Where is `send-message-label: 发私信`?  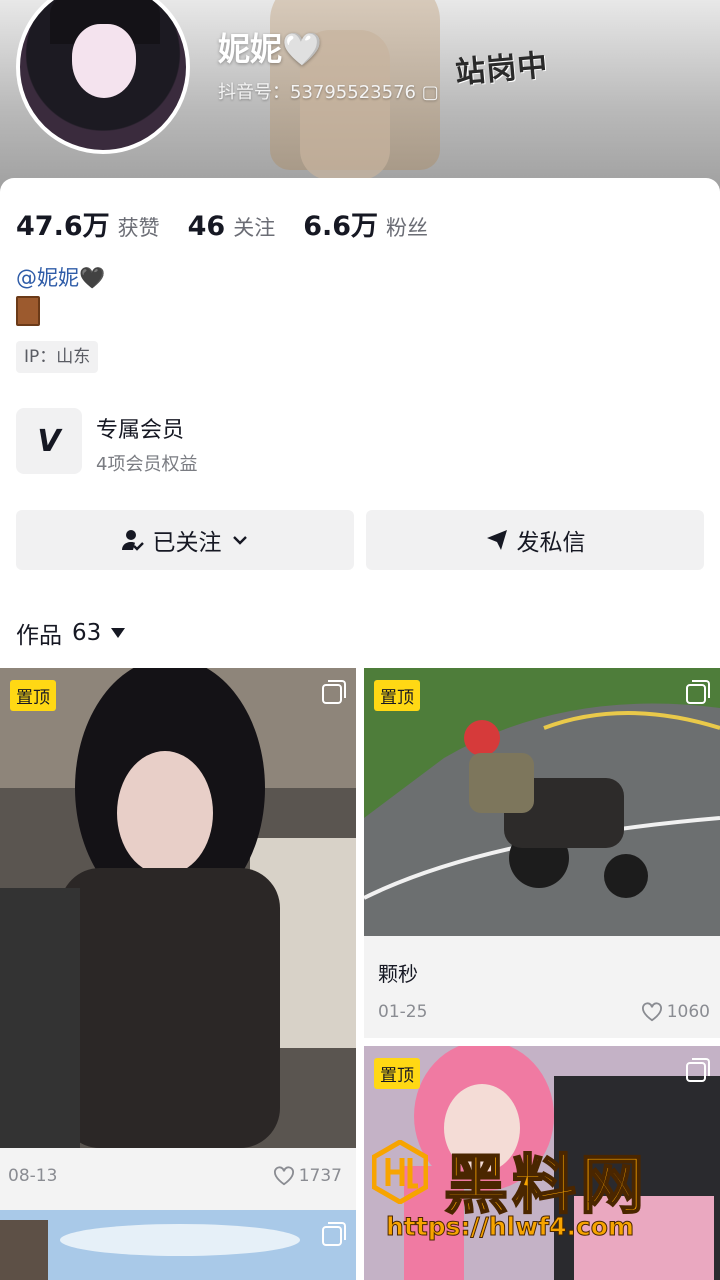 send-message-label: 发私信 is located at coordinates (551, 543).